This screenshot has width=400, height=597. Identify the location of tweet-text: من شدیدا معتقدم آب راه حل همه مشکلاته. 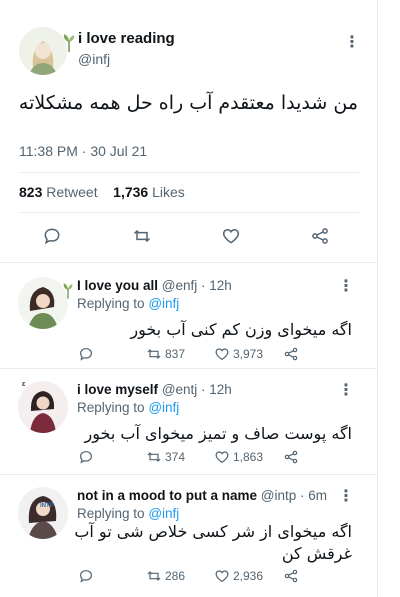
(188, 103).